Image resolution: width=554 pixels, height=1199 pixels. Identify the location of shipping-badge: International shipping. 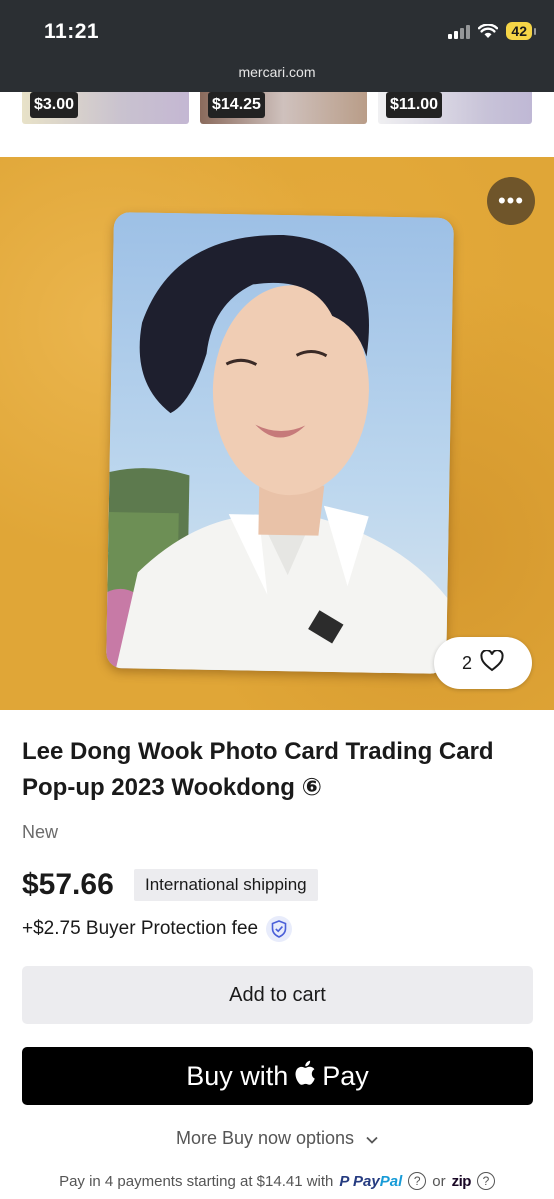
(226, 885).